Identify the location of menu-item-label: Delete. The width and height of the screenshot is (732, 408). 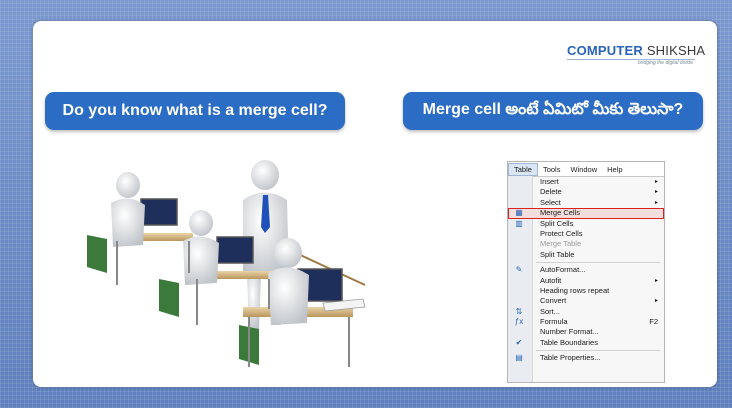
(551, 192).